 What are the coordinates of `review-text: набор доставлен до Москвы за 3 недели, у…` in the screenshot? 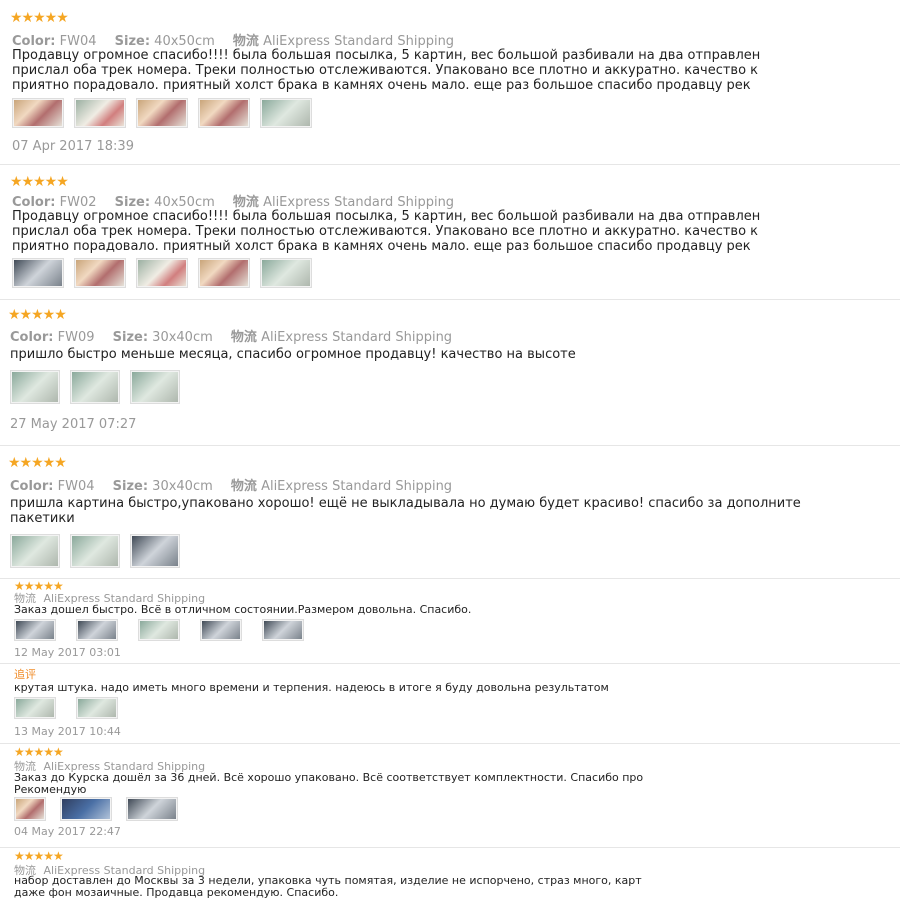 It's located at (328, 887).